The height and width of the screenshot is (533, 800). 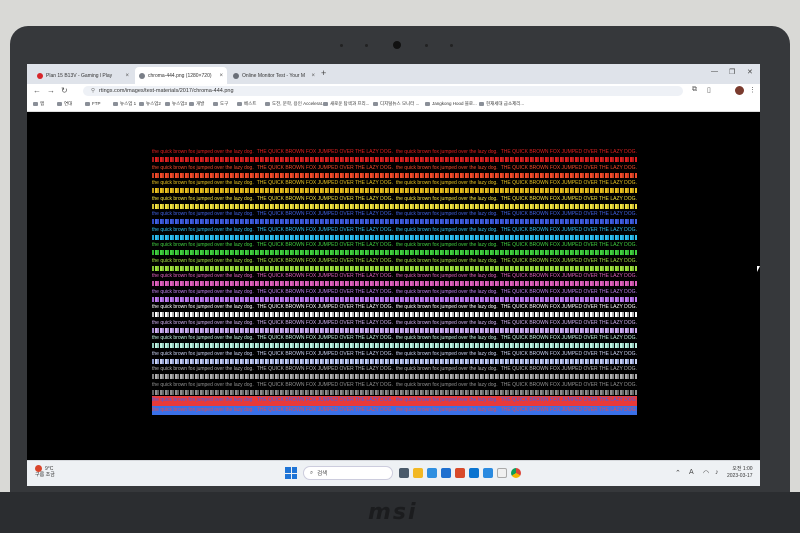 What do you see at coordinates (460, 473) in the screenshot?
I see `office-icon` at bounding box center [460, 473].